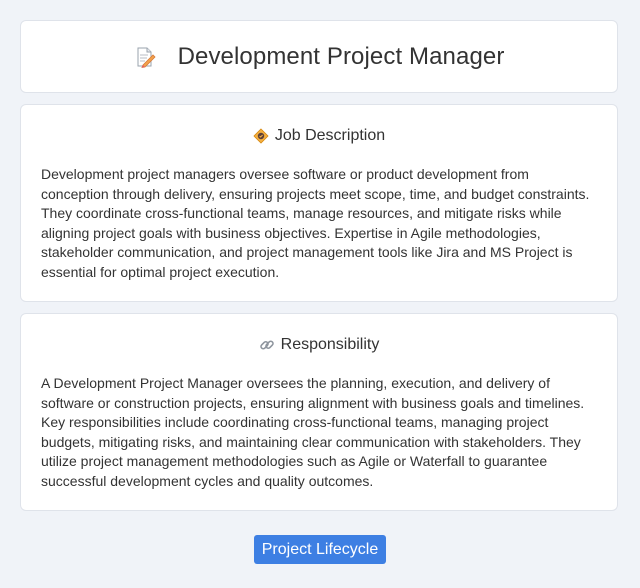 The height and width of the screenshot is (588, 640). What do you see at coordinates (330, 135) in the screenshot?
I see `job-description-heading: Job Description` at bounding box center [330, 135].